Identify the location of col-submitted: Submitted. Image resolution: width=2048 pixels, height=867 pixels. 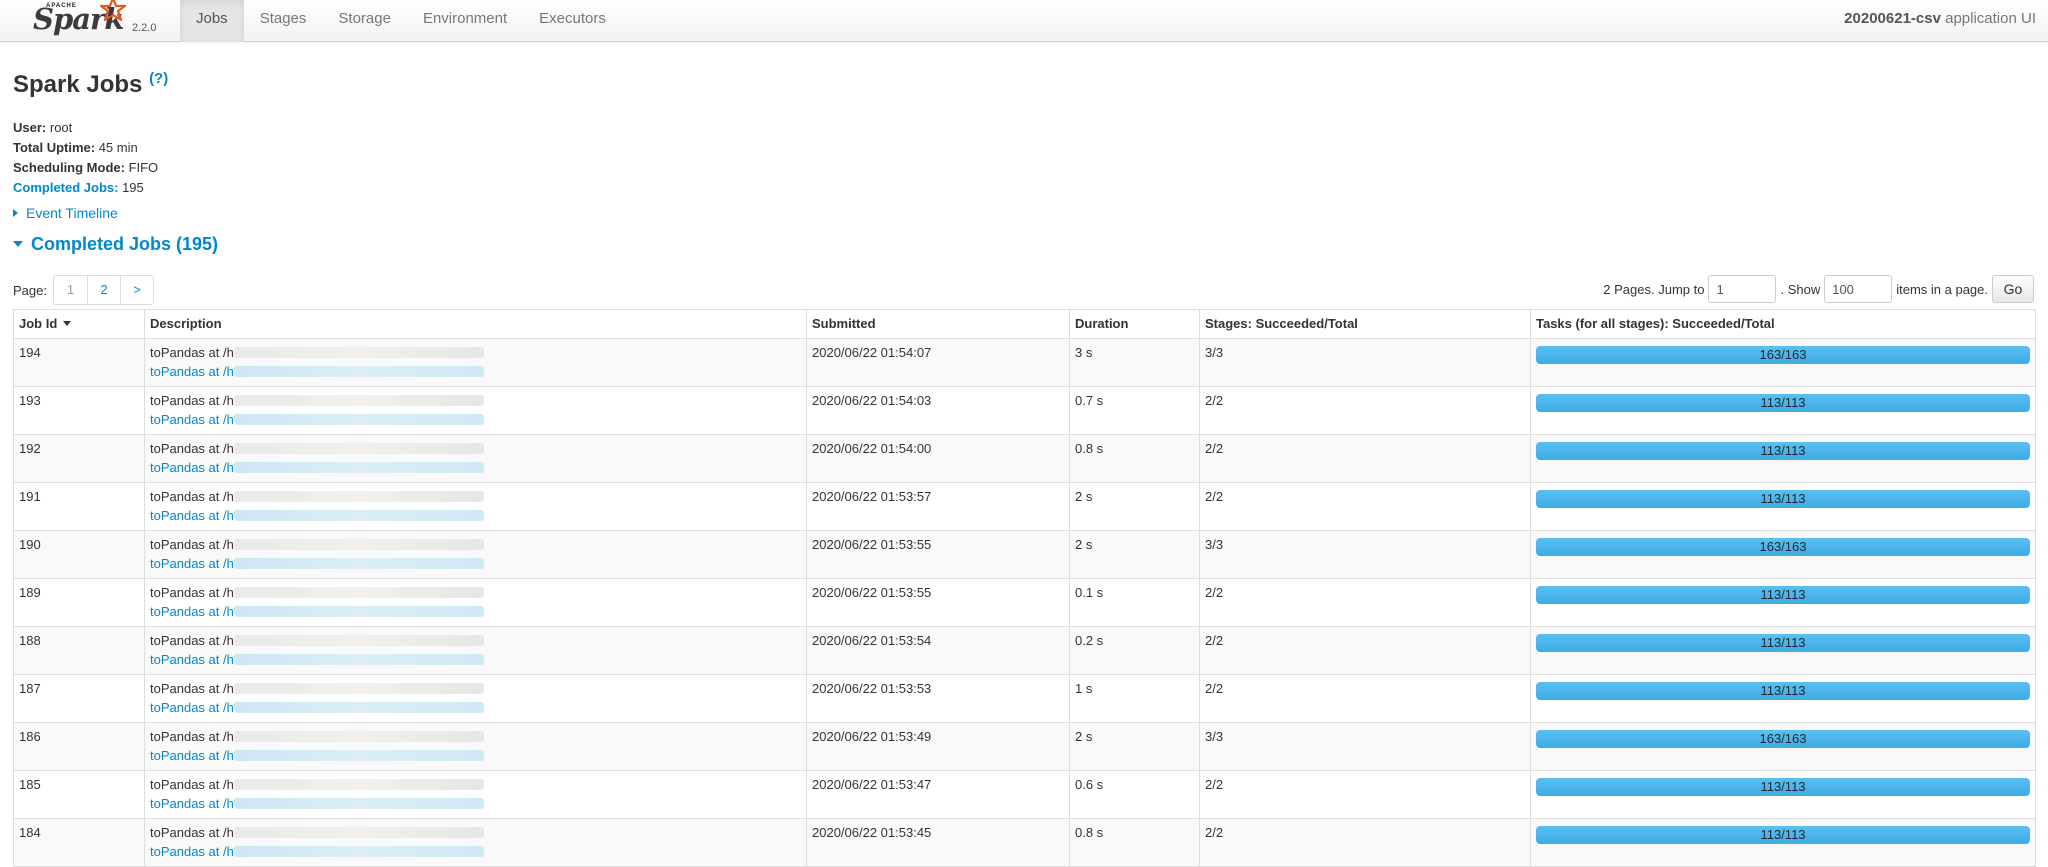
(938, 324).